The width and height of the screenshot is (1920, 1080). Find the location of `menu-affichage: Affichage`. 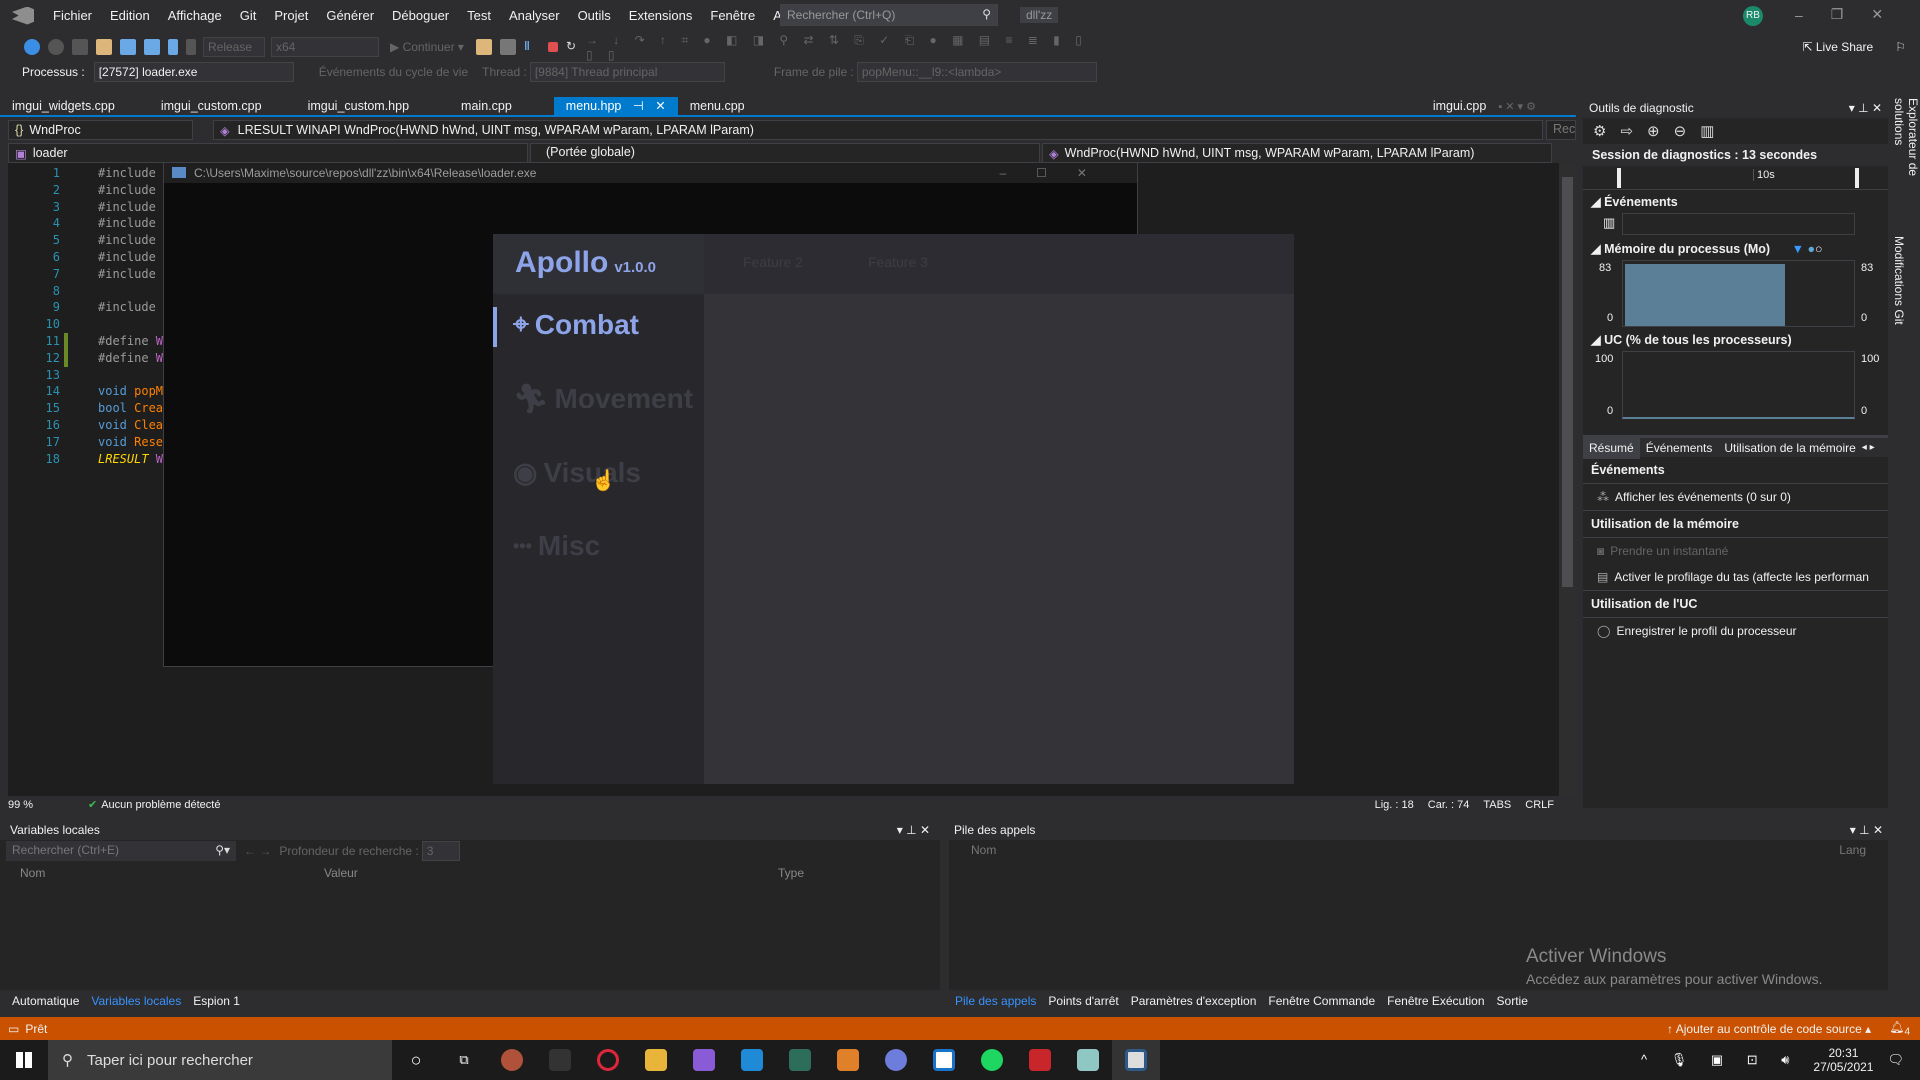

menu-affichage: Affichage is located at coordinates (195, 15).